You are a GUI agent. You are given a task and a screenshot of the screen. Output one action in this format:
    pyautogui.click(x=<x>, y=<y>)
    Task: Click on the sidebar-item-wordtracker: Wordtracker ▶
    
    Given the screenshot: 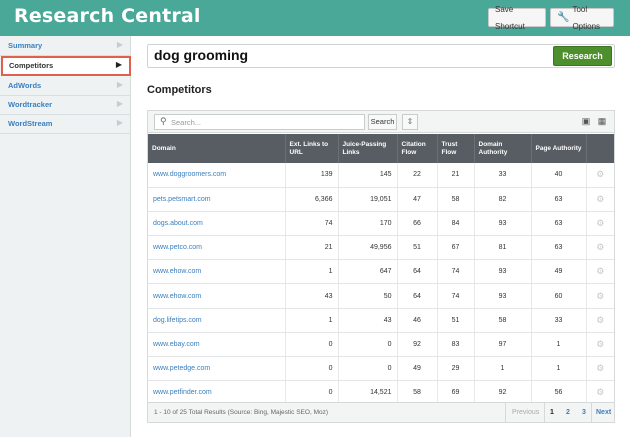 What is the action you would take?
    pyautogui.click(x=65, y=105)
    